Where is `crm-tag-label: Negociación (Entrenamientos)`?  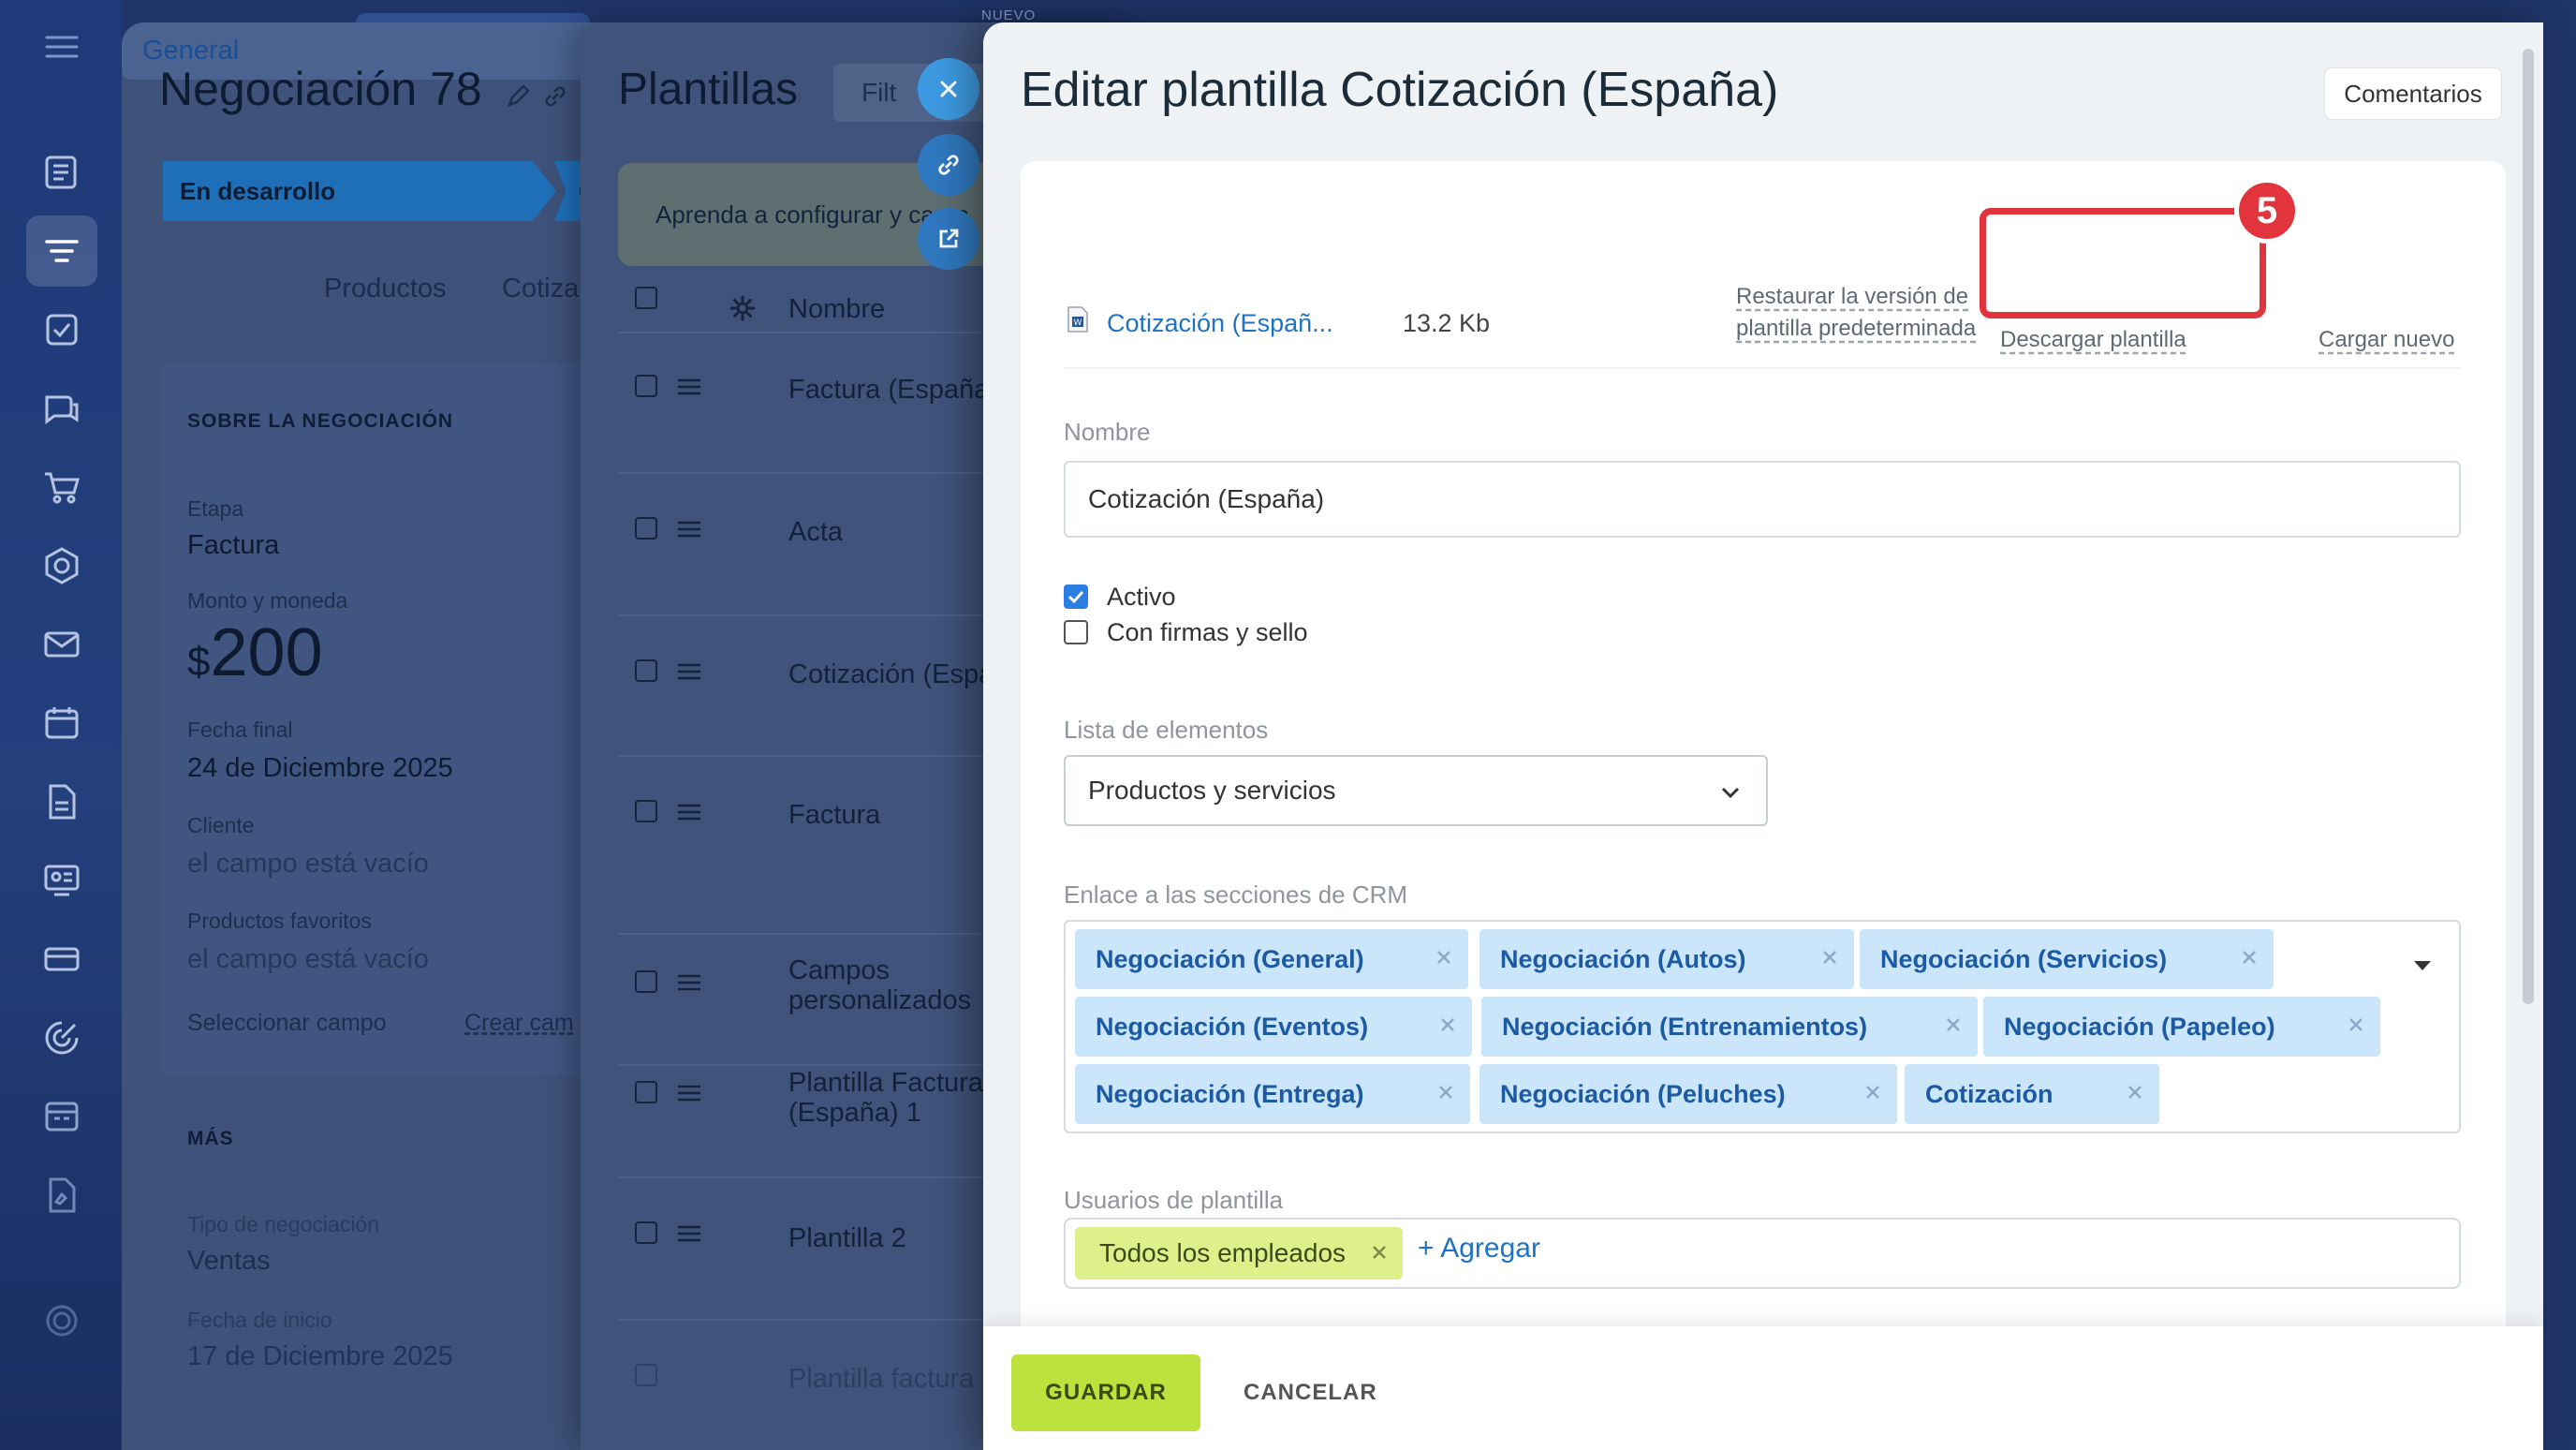
crm-tag-label: Negociación (Entrenamientos) is located at coordinates (1685, 1026).